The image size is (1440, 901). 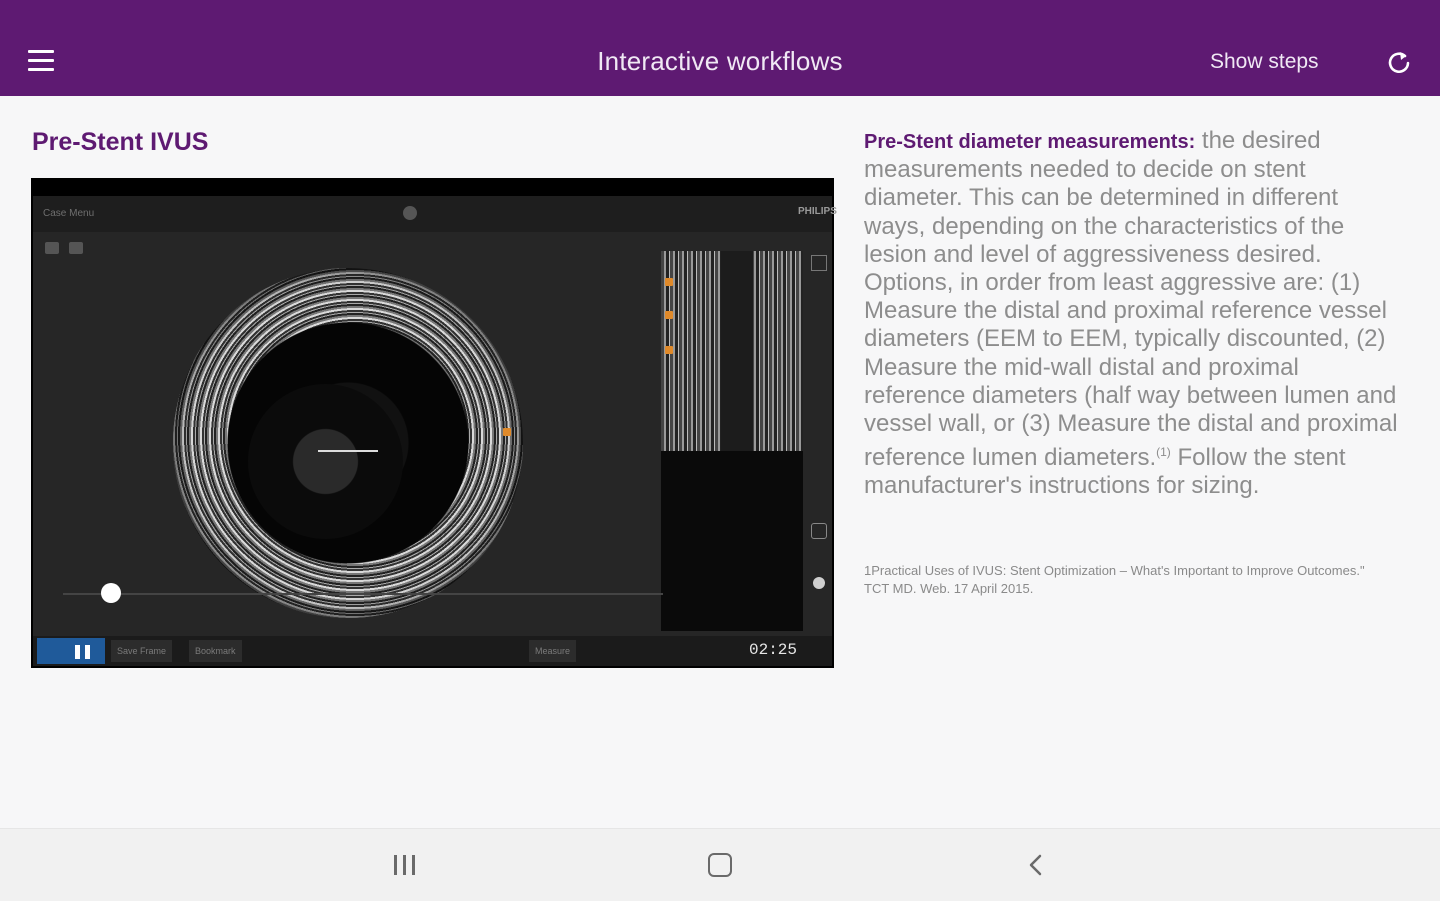 What do you see at coordinates (1036, 865) in the screenshot?
I see `back-icon` at bounding box center [1036, 865].